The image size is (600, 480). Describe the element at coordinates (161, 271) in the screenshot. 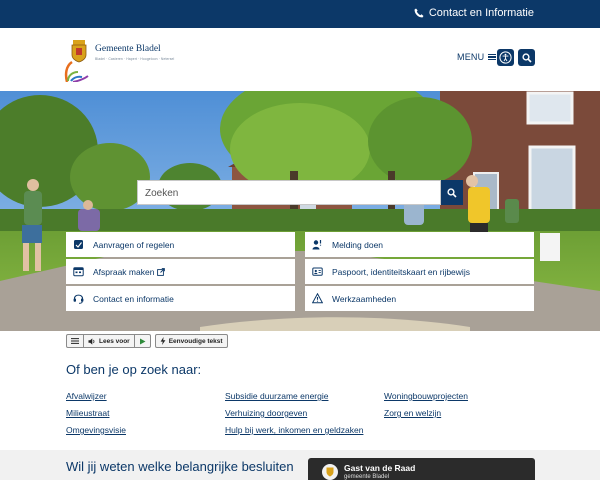

I see `external-link-icon` at that location.